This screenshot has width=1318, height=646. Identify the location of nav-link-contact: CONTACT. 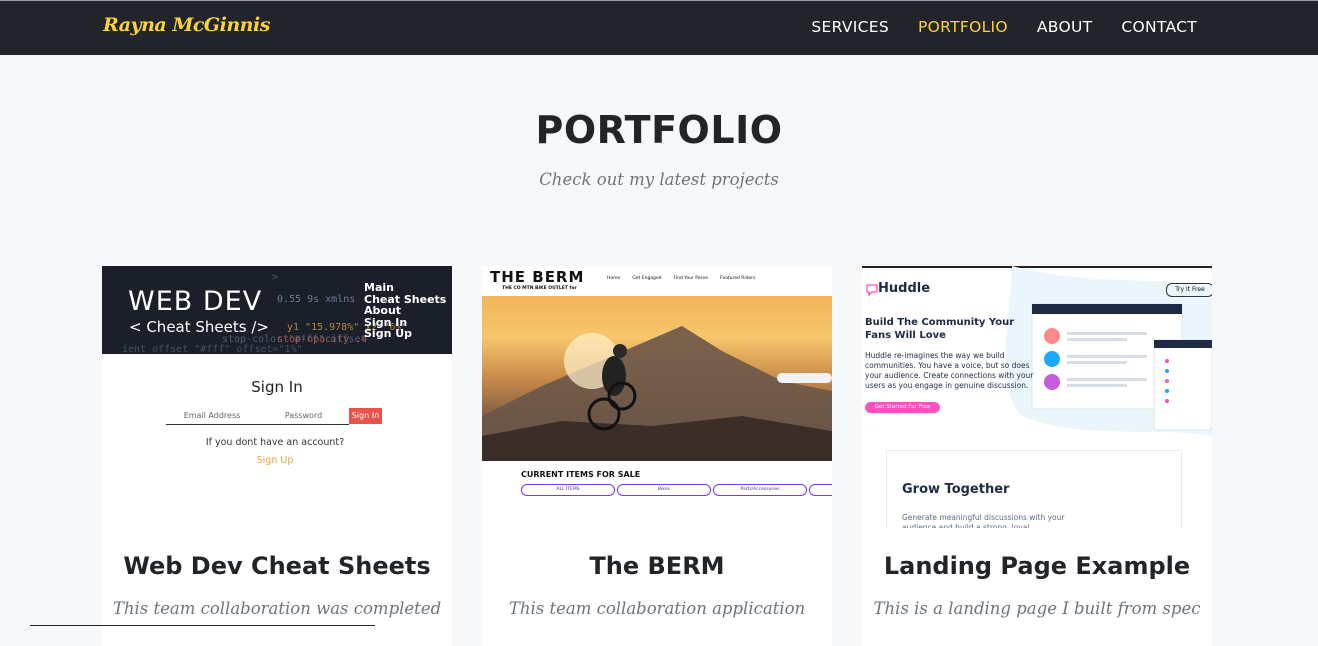
(1159, 27).